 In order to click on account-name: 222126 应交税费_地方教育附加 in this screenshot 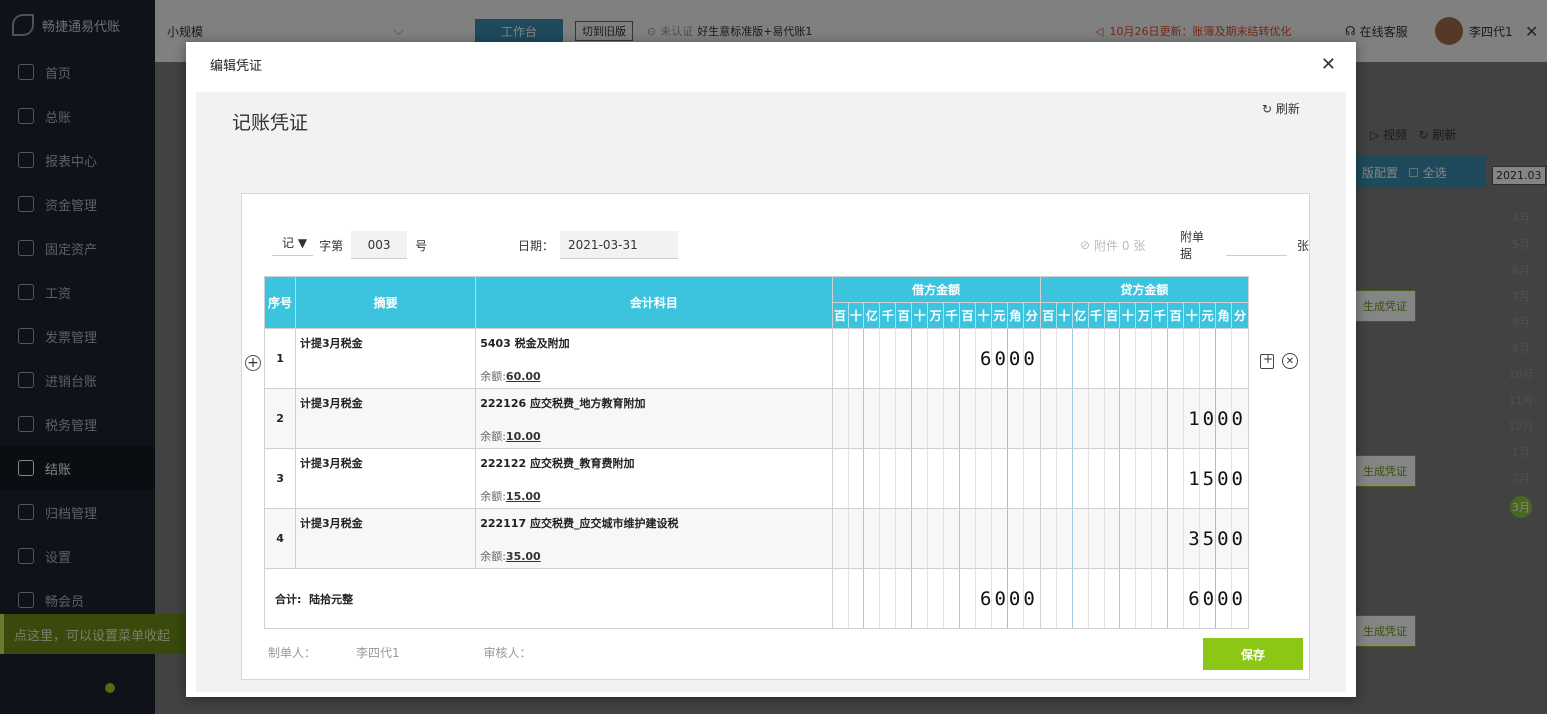, I will do `click(563, 403)`.